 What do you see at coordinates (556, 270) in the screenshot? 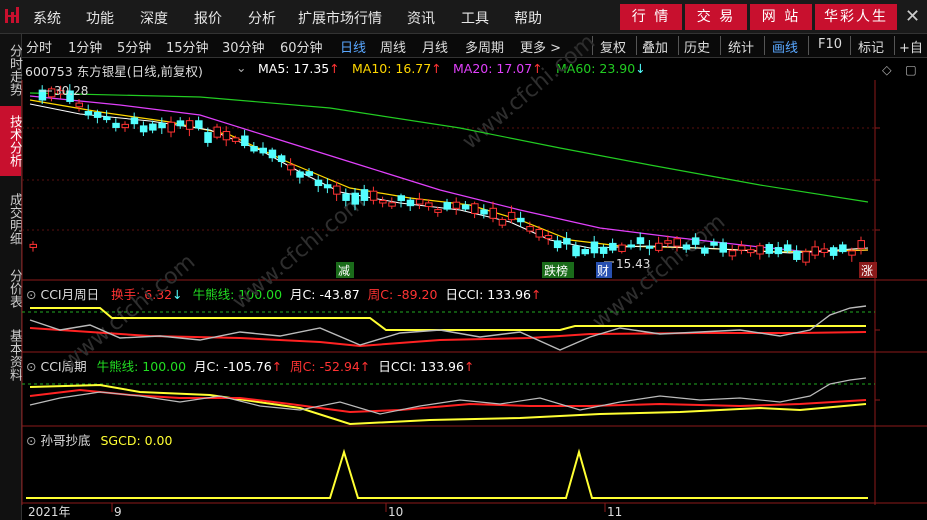
I see `drop-list-badge-label: 跌榜` at bounding box center [556, 270].